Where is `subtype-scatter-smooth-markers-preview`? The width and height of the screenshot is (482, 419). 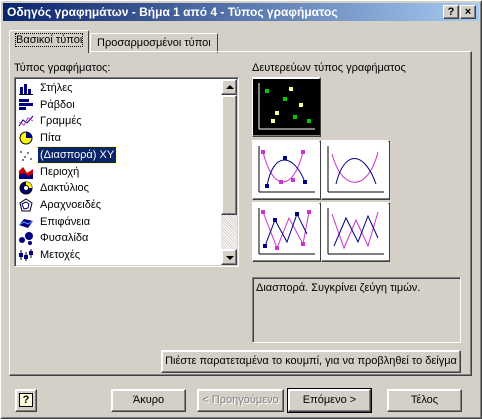 subtype-scatter-smooth-markers-preview is located at coordinates (286, 170).